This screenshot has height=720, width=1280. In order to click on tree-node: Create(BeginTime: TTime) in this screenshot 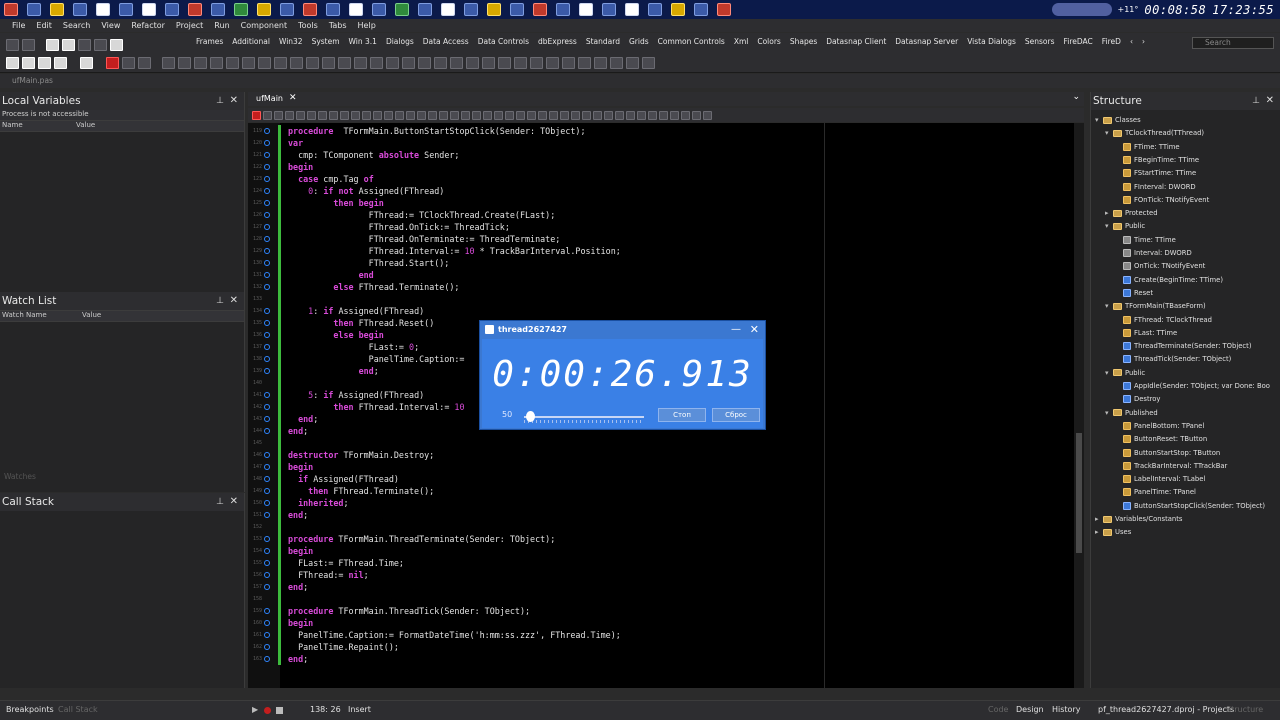, I will do `click(1169, 280)`.